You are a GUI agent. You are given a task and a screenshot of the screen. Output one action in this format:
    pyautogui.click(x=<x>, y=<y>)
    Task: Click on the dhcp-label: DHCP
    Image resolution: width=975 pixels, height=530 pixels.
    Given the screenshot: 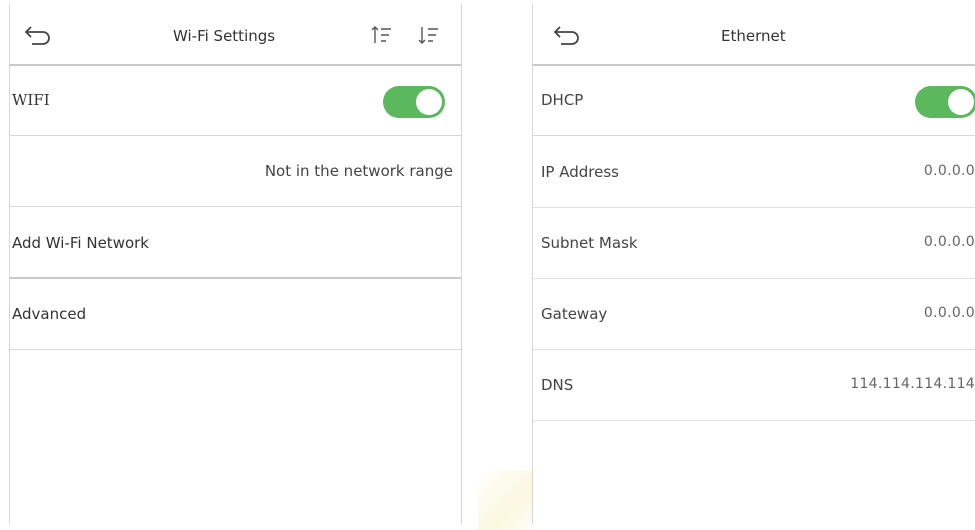 What is the action you would take?
    pyautogui.click(x=562, y=100)
    